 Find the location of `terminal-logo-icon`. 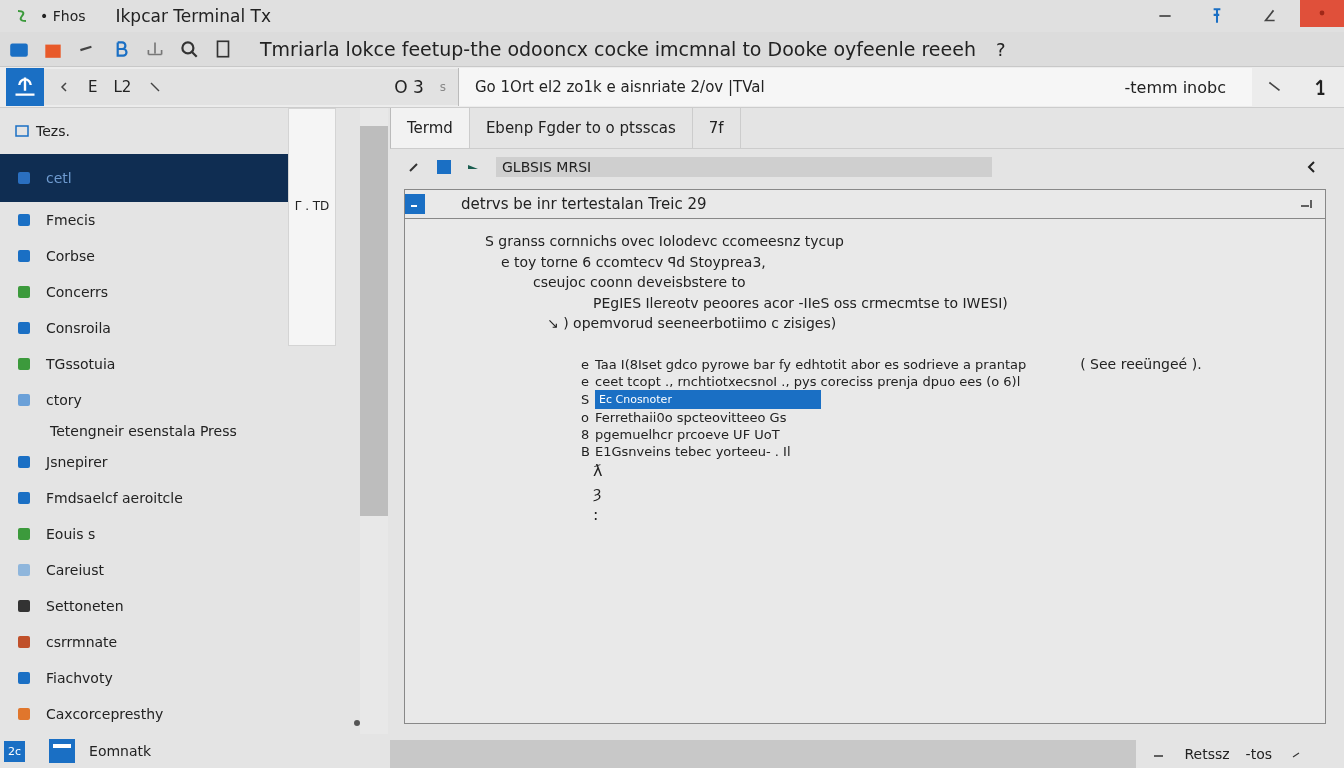

terminal-logo-icon is located at coordinates (25, 87).